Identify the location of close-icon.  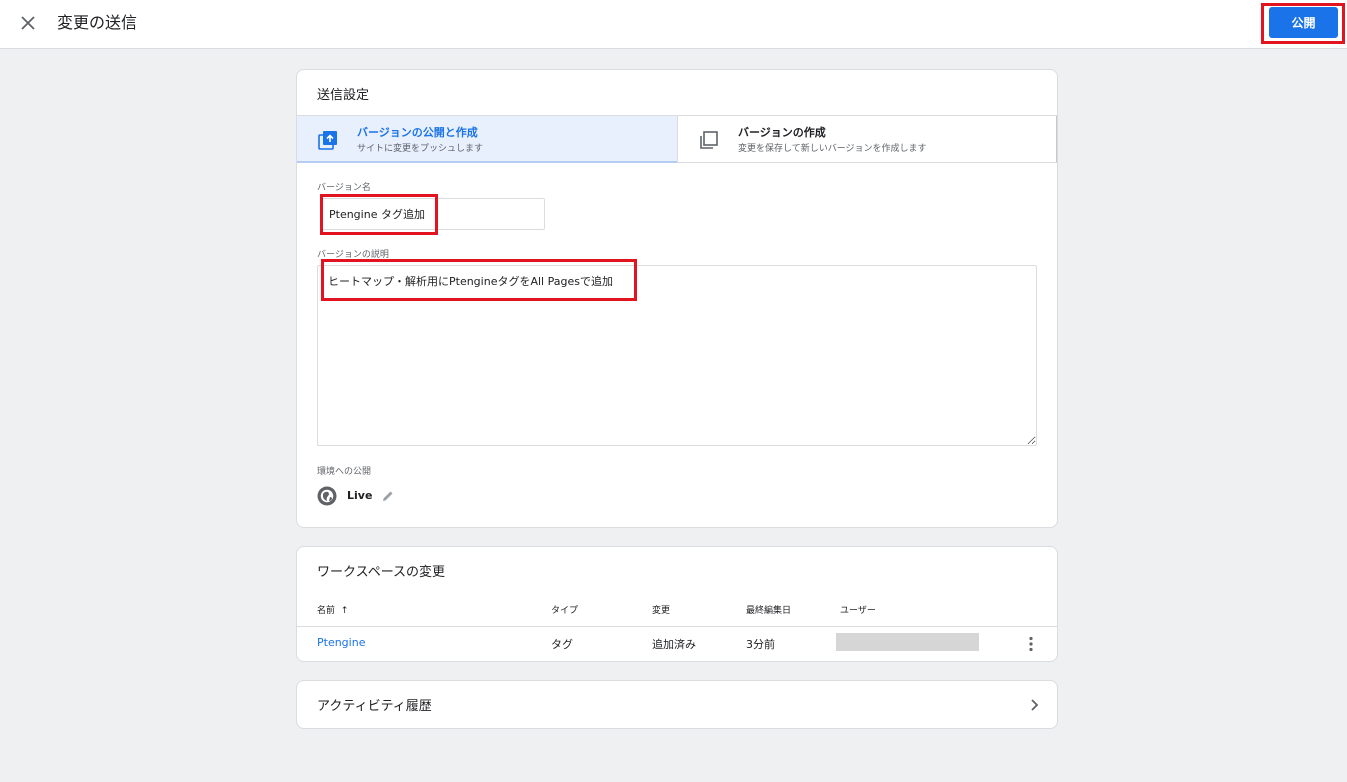
(28, 23).